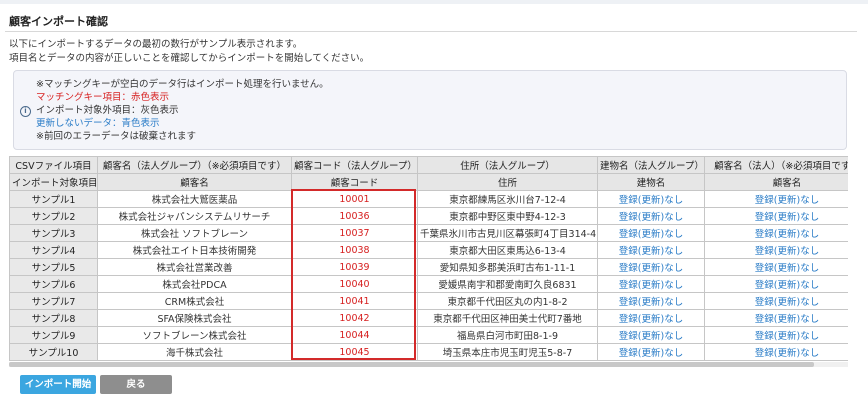  Describe the element at coordinates (507, 250) in the screenshot. I see `address-cell: 東京都大田区東馬込6-13-4` at that location.